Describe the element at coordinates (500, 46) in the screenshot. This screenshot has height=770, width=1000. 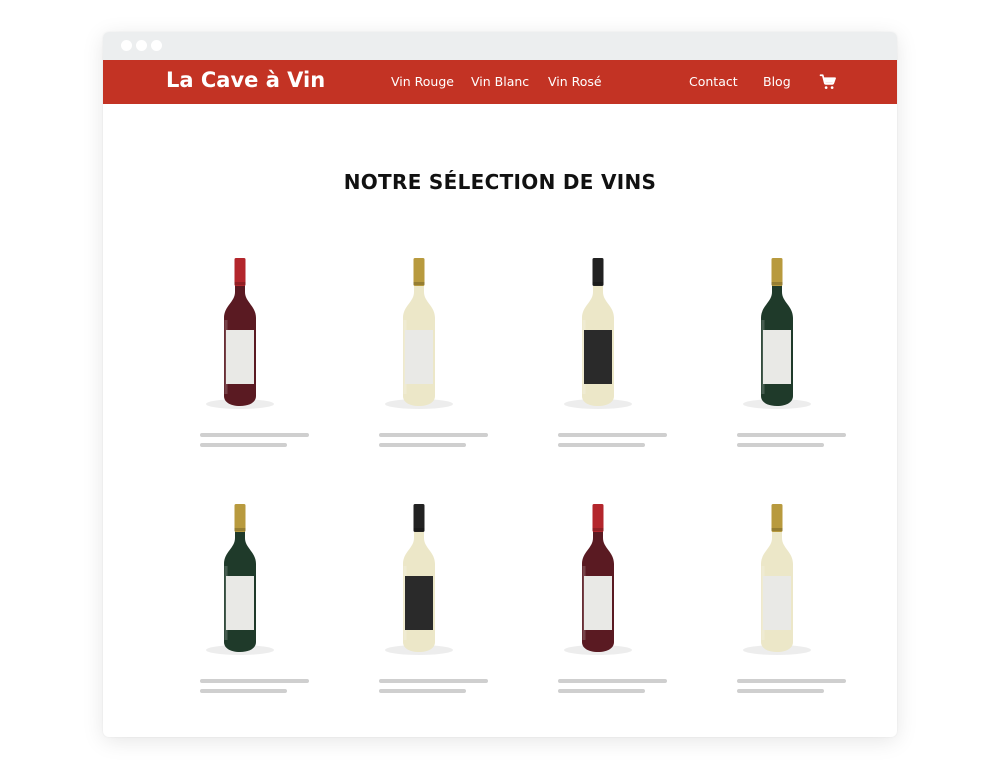
I see `window-titlebar` at that location.